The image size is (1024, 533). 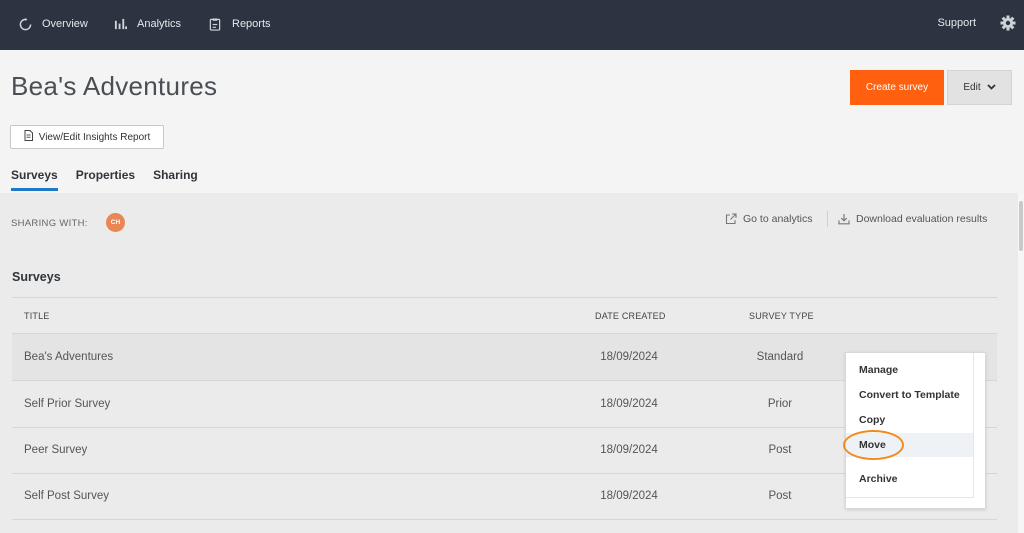 I want to click on scrollbar, so click(x=1021, y=363).